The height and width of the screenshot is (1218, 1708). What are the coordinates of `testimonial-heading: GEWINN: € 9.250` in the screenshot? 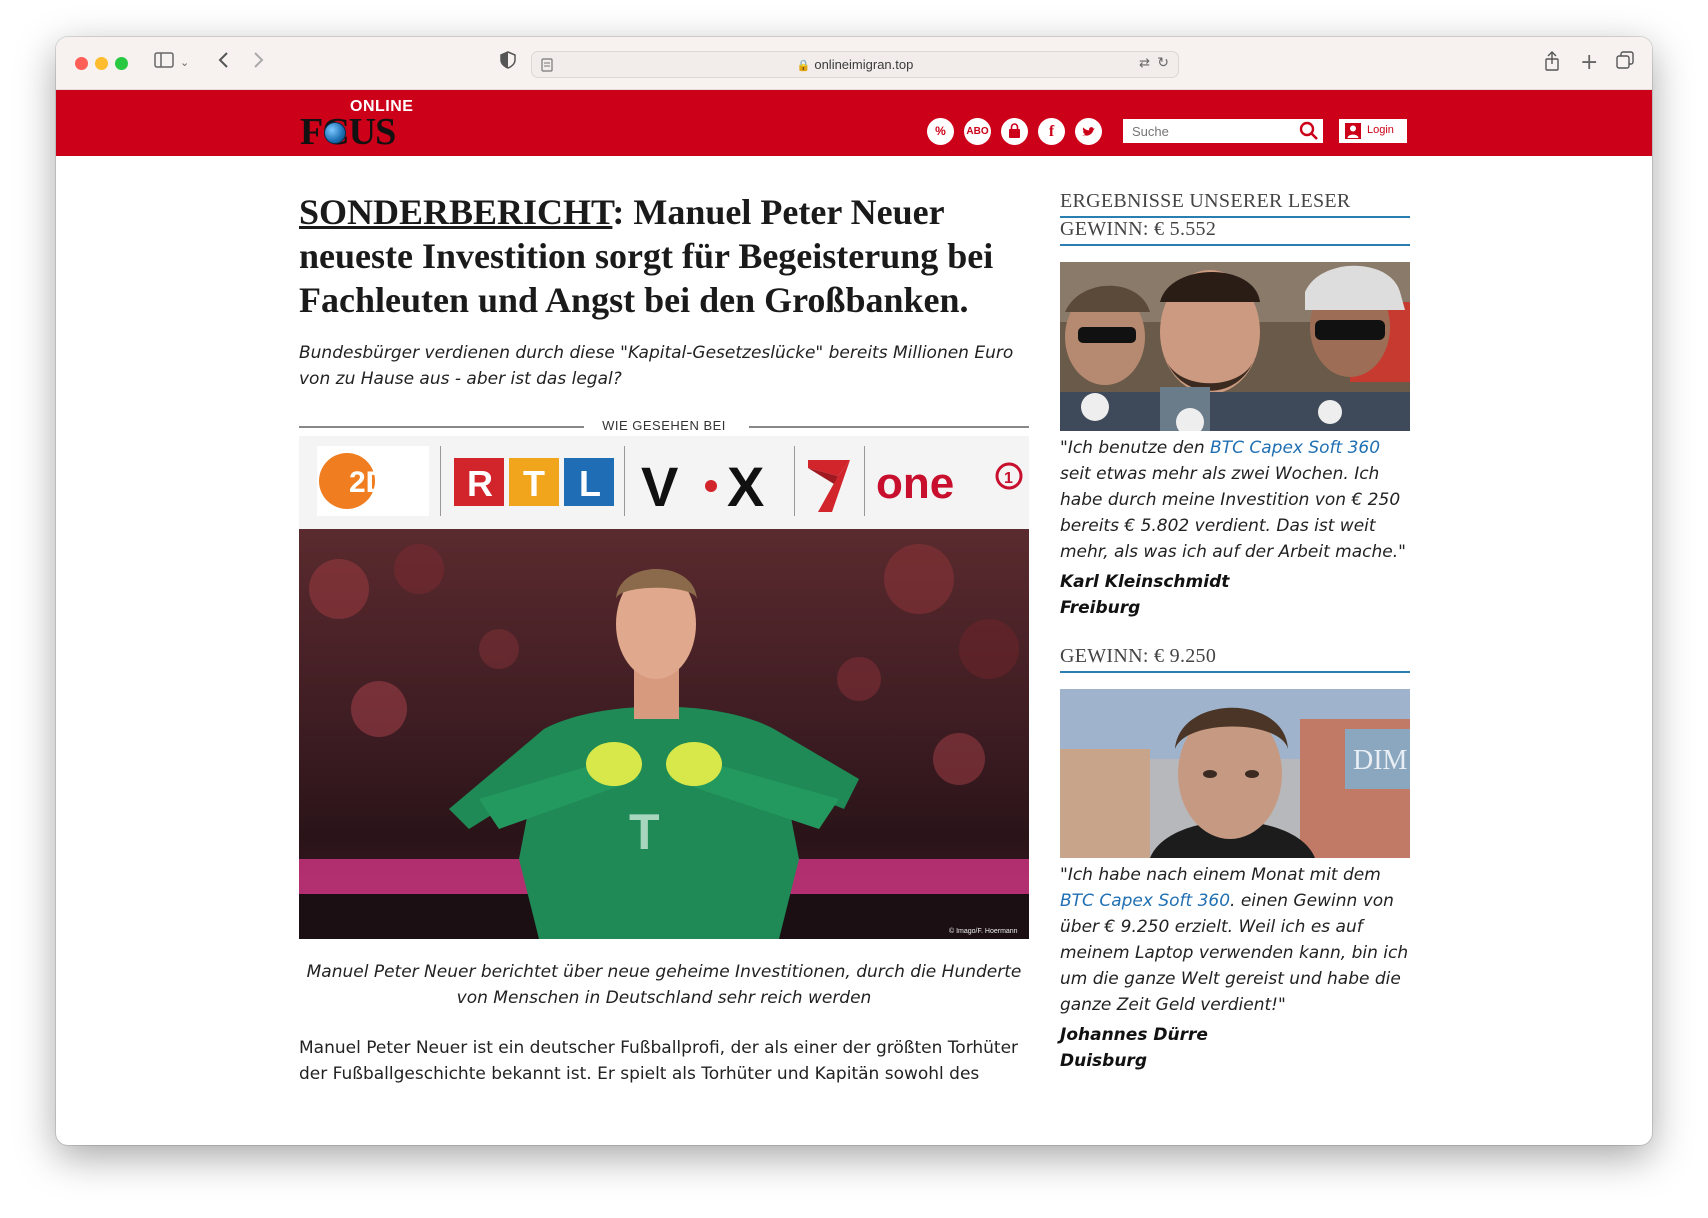 It's located at (1235, 659).